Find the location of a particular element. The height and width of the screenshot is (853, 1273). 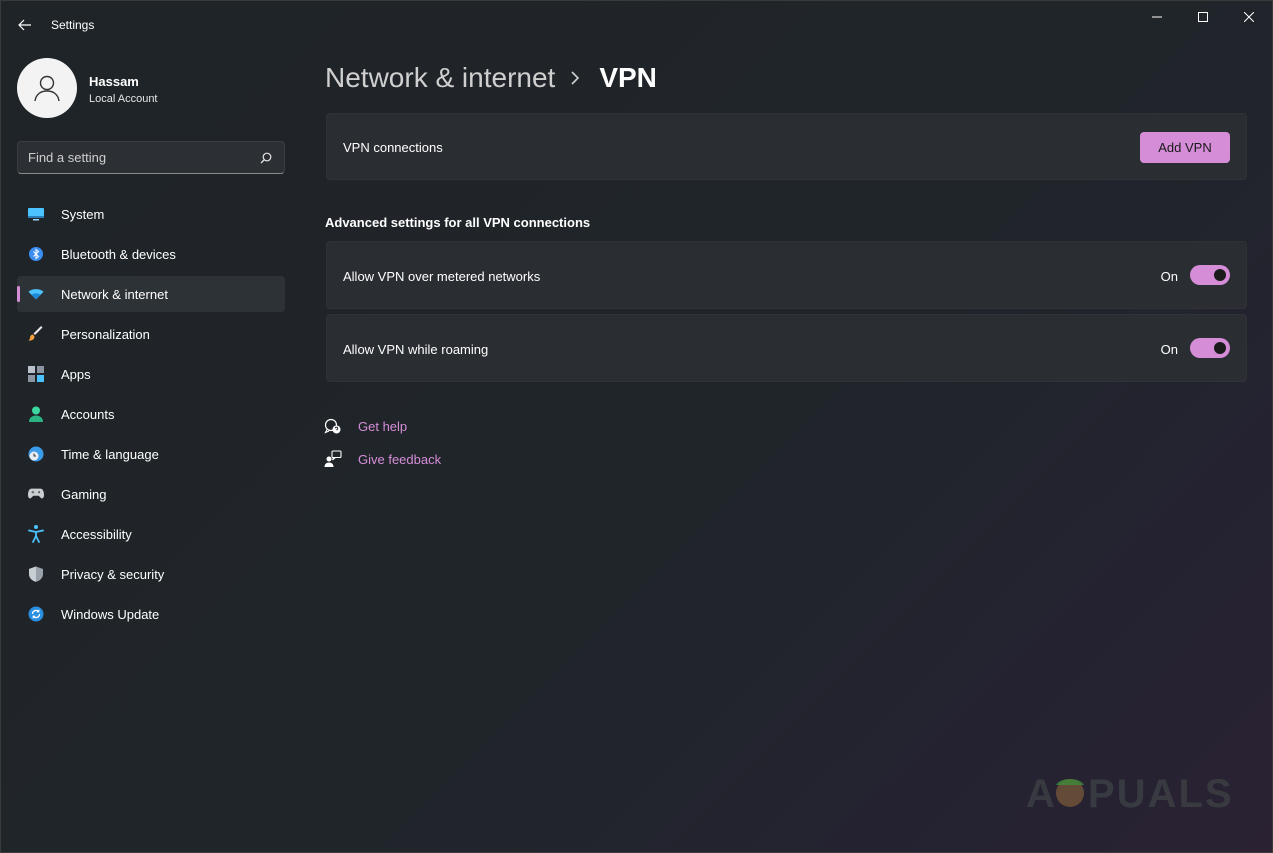

sidebar-item-windows-update: Windows Update is located at coordinates (151, 614).